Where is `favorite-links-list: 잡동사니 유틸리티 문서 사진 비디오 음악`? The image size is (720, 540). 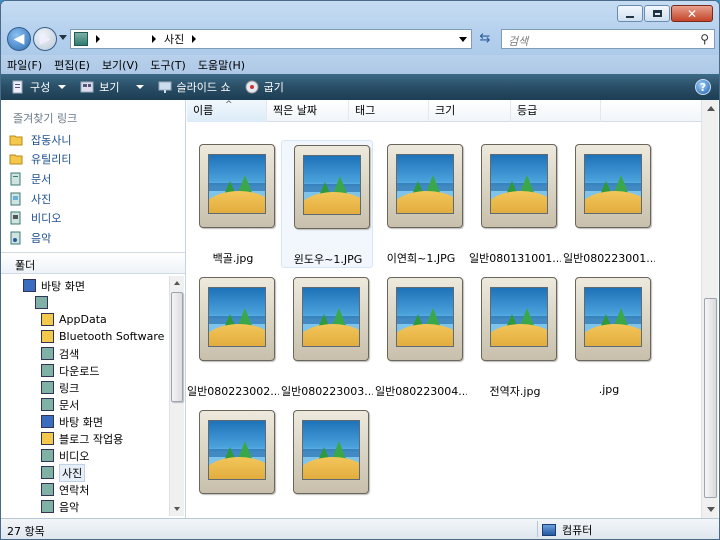 favorite-links-list: 잡동사니 유틸리티 문서 사진 비디오 음악 is located at coordinates (94, 189).